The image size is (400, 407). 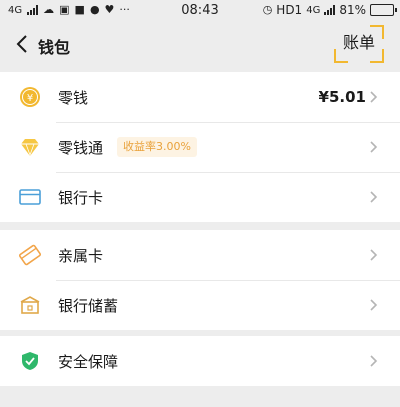 What do you see at coordinates (54, 47) in the screenshot?
I see `page-title: 钱包` at bounding box center [54, 47].